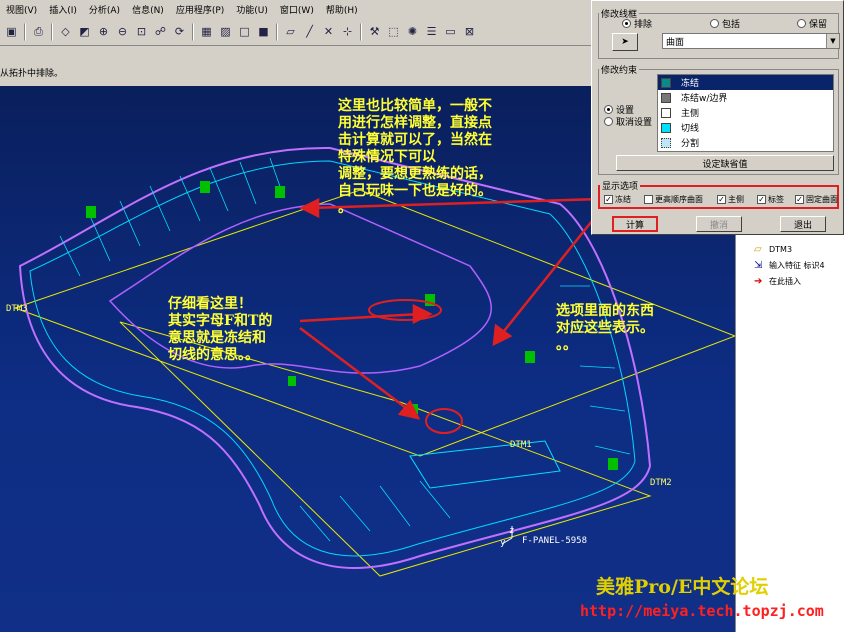 This screenshot has height=632, width=844. Describe the element at coordinates (751, 41) in the screenshot. I see `surface-type-select: 曲面 ▼` at that location.